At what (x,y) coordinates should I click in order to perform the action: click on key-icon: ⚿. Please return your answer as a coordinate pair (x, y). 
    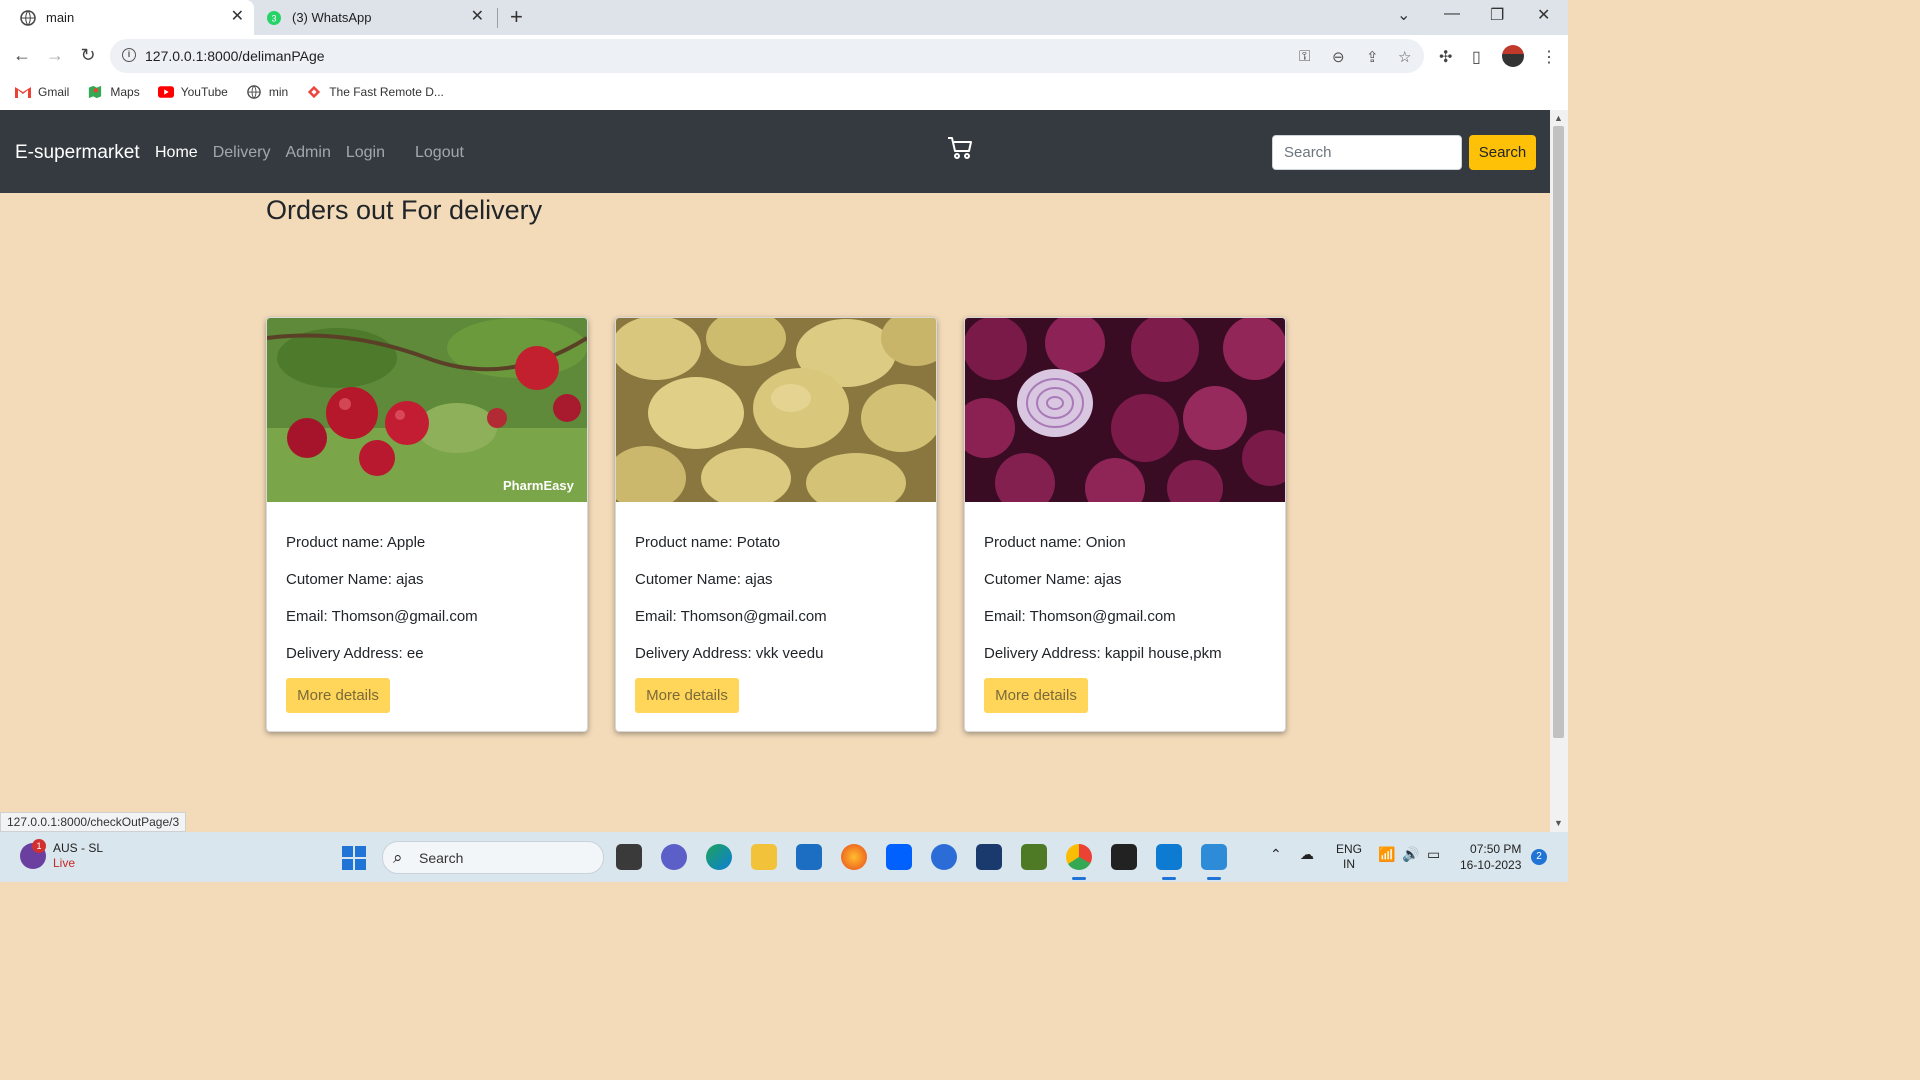
    Looking at the image, I should click on (1304, 56).